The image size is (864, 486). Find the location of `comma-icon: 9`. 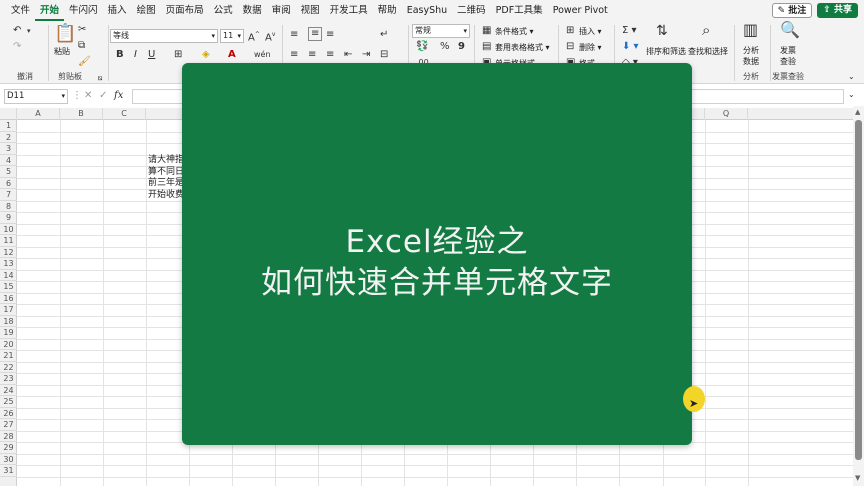

comma-icon: 9 is located at coordinates (461, 47).